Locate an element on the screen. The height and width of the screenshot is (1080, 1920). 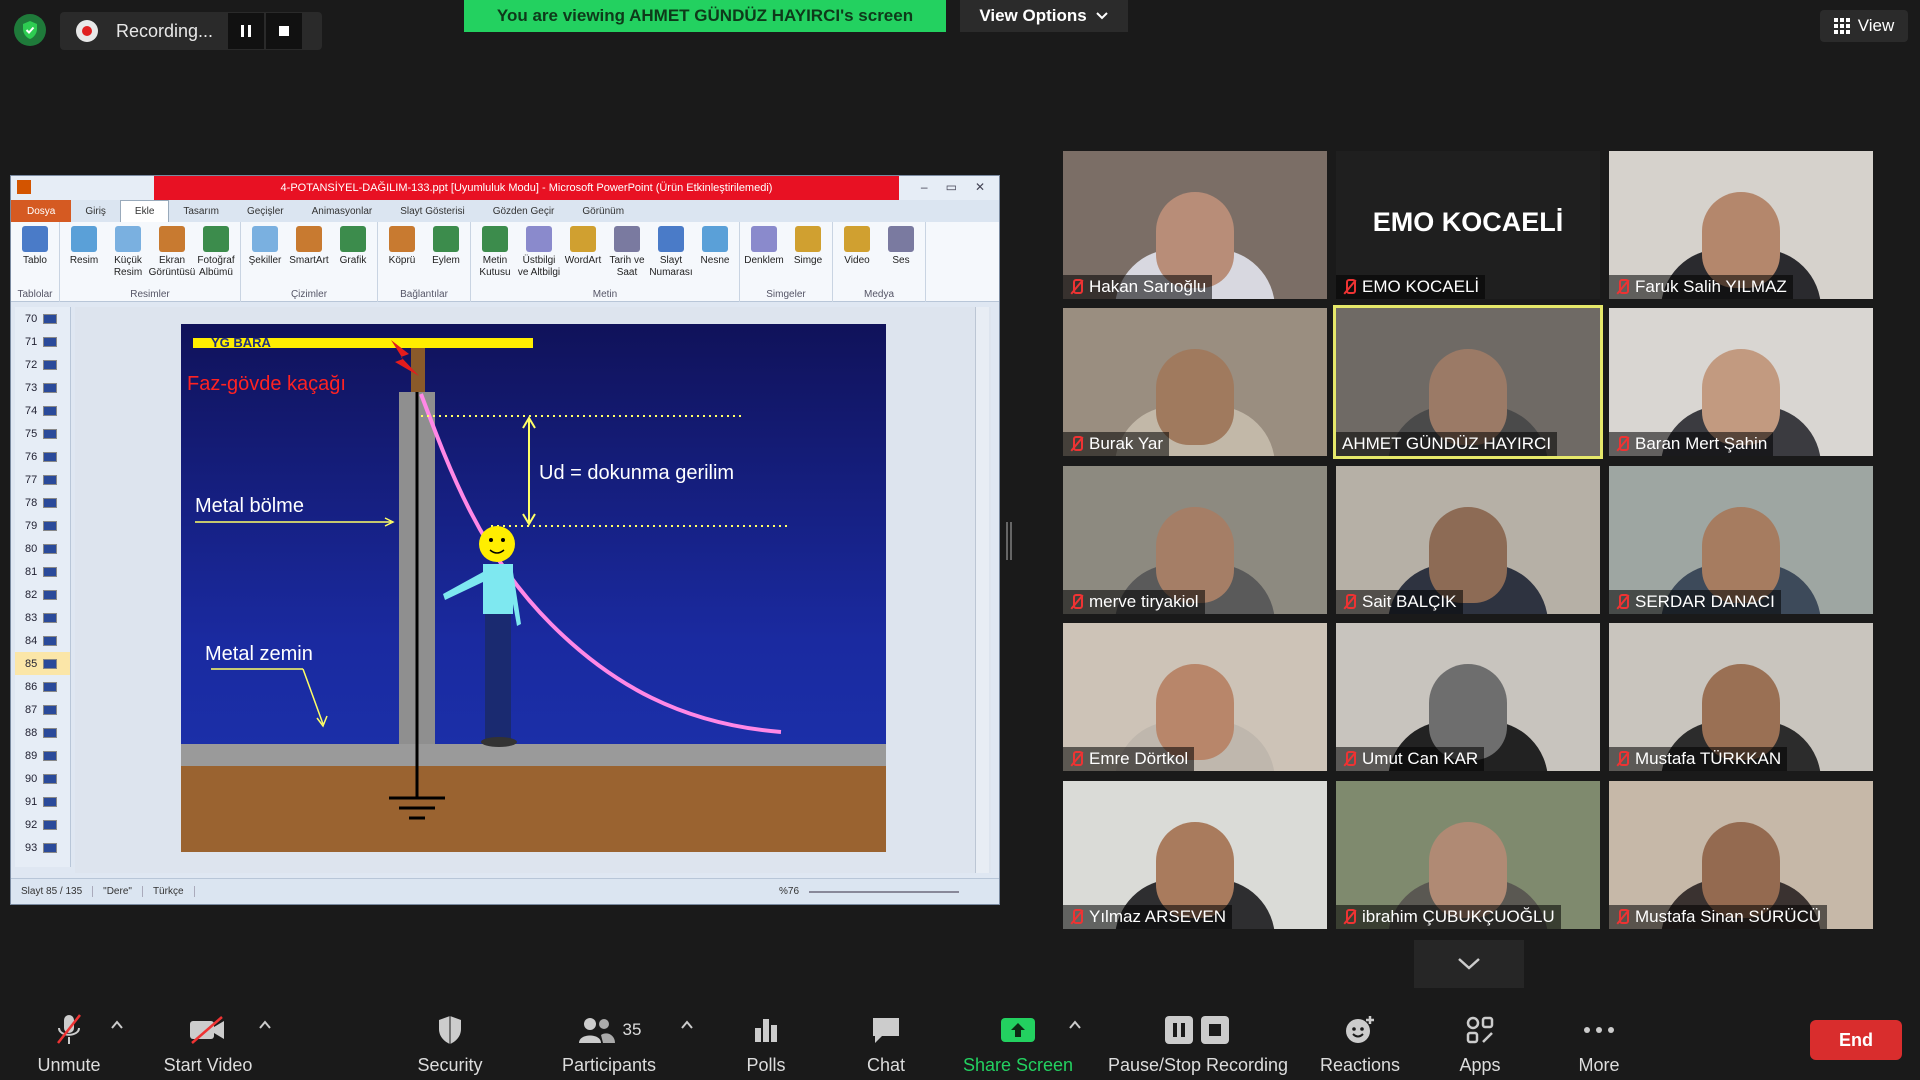
slide-thumbnail: 83 is located at coordinates (42, 617).